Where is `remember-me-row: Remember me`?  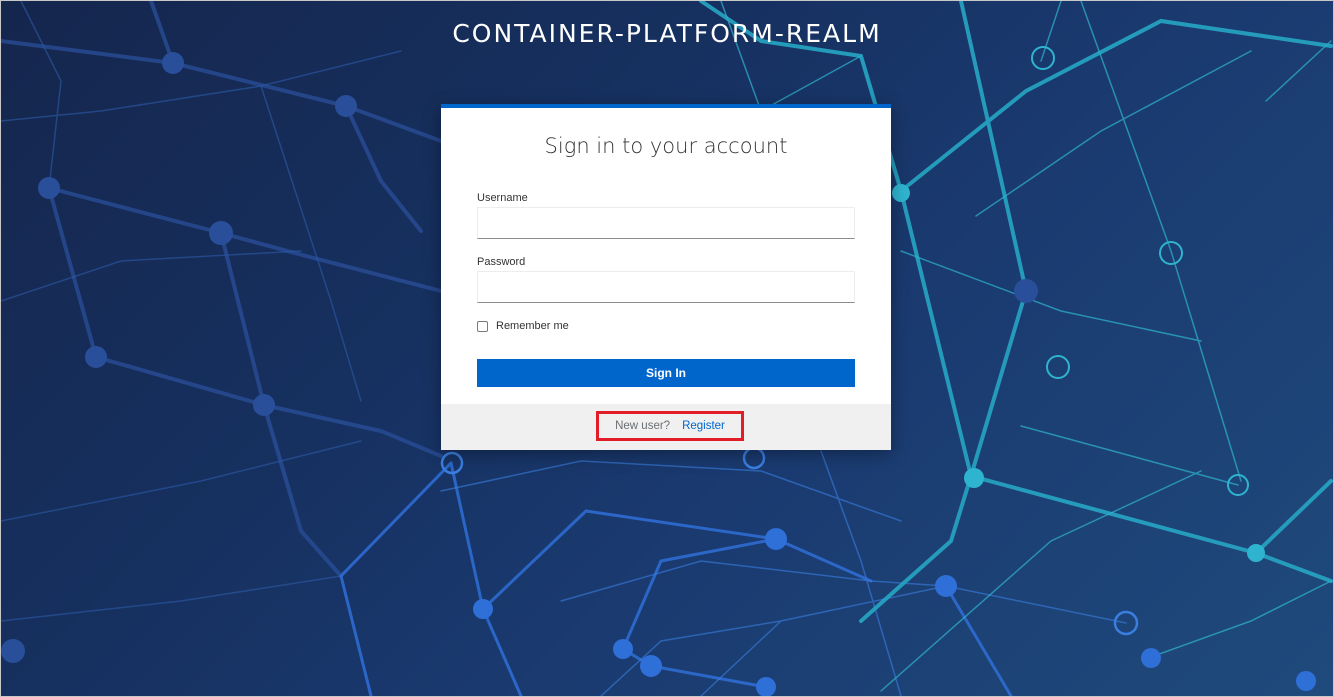
remember-me-row: Remember me is located at coordinates (523, 326).